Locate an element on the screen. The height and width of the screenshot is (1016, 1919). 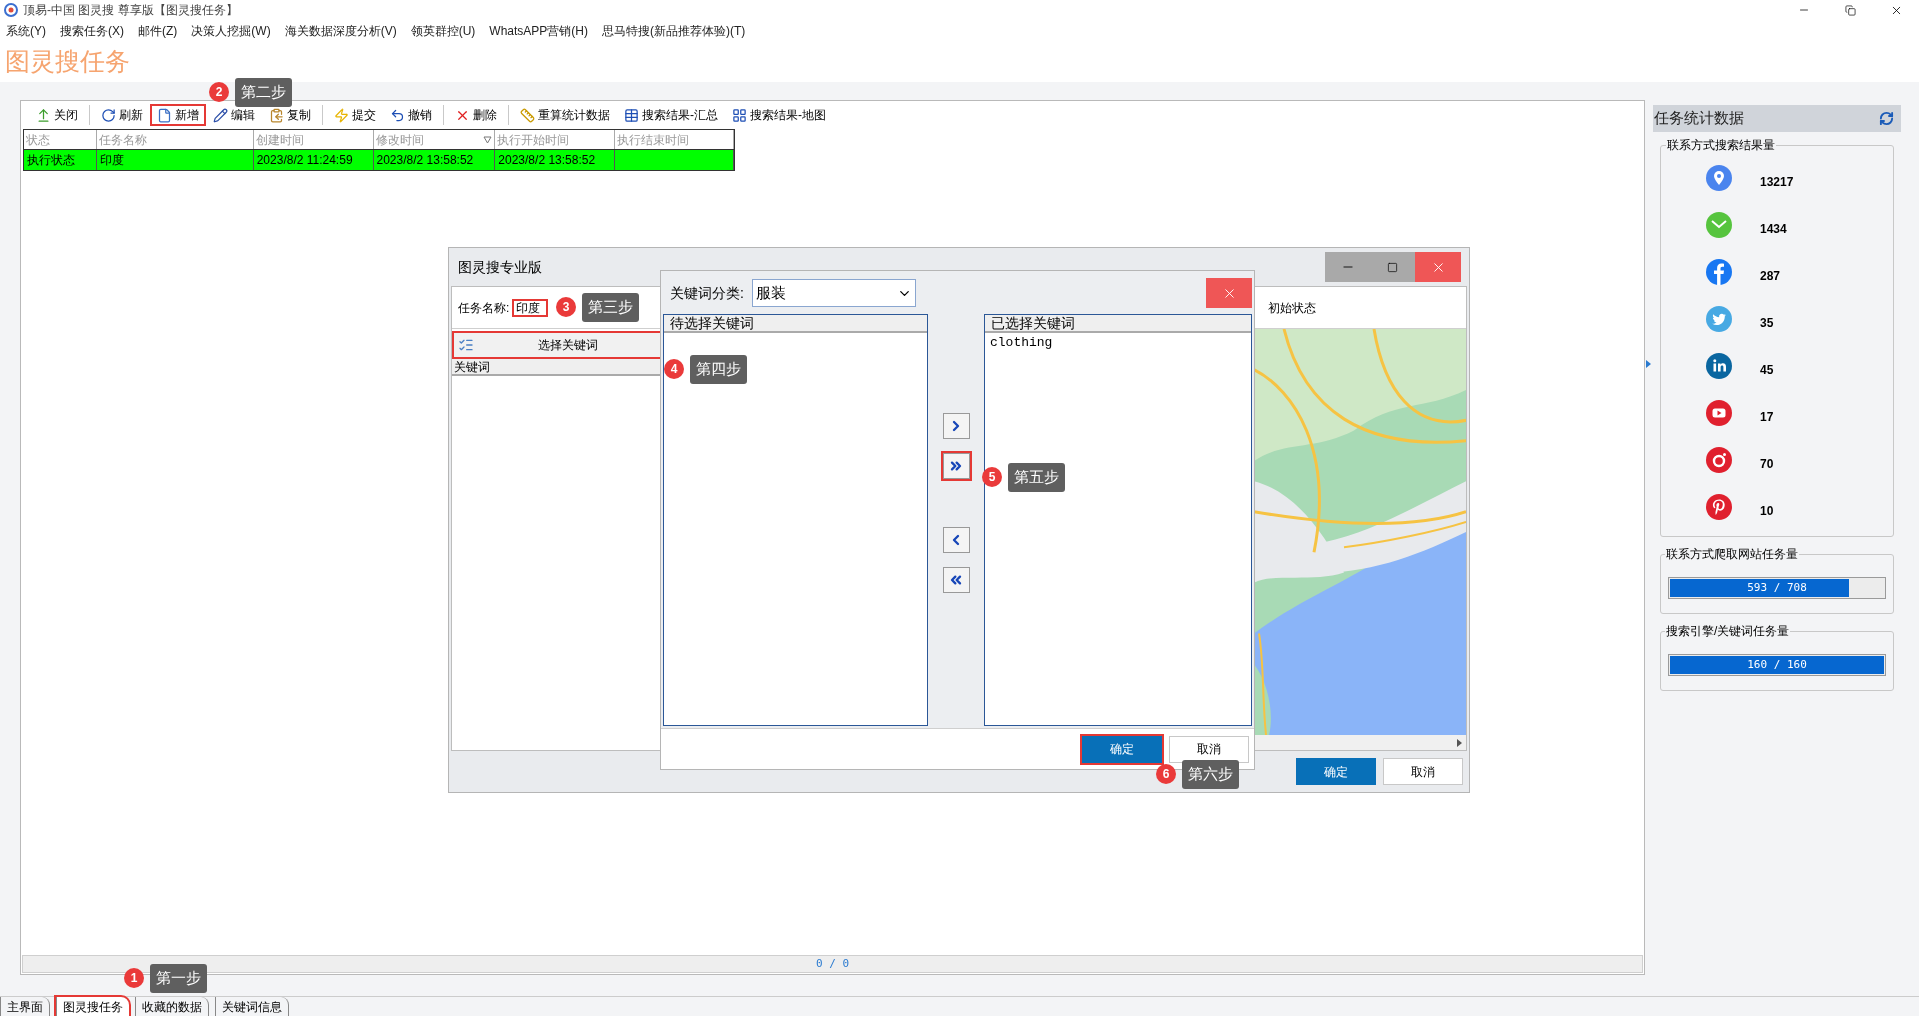
pinterest-icon is located at coordinates (1719, 506).